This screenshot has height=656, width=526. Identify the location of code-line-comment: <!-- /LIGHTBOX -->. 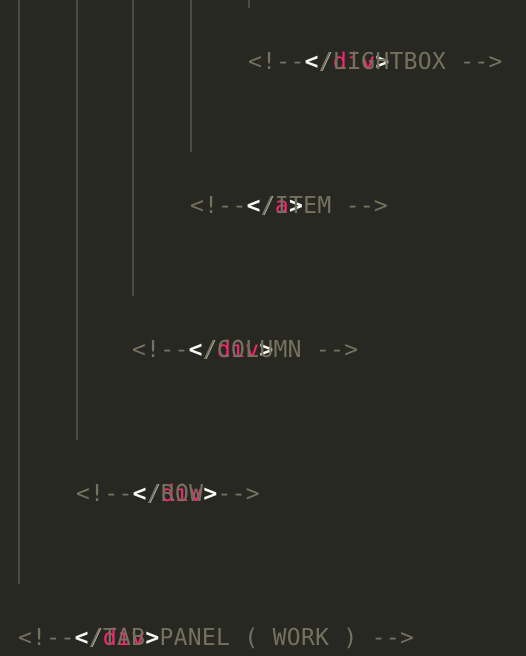
(375, 62).